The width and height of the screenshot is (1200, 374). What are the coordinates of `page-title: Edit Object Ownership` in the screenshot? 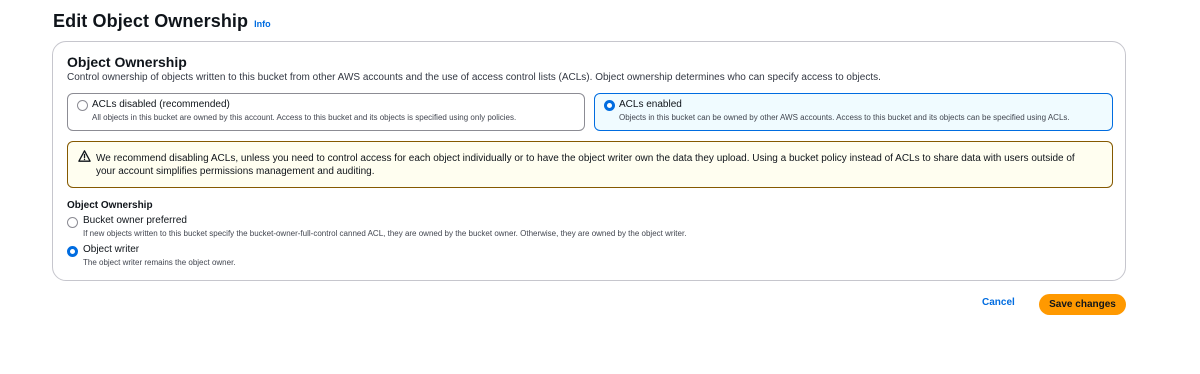 It's located at (151, 21).